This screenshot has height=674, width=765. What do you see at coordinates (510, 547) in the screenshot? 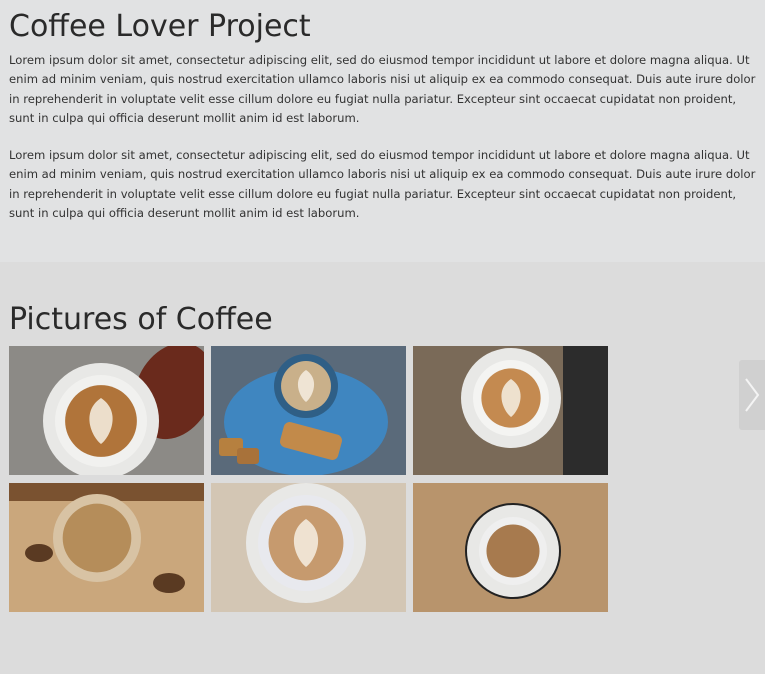
I see `photo-espresso-cup-with-spoon` at bounding box center [510, 547].